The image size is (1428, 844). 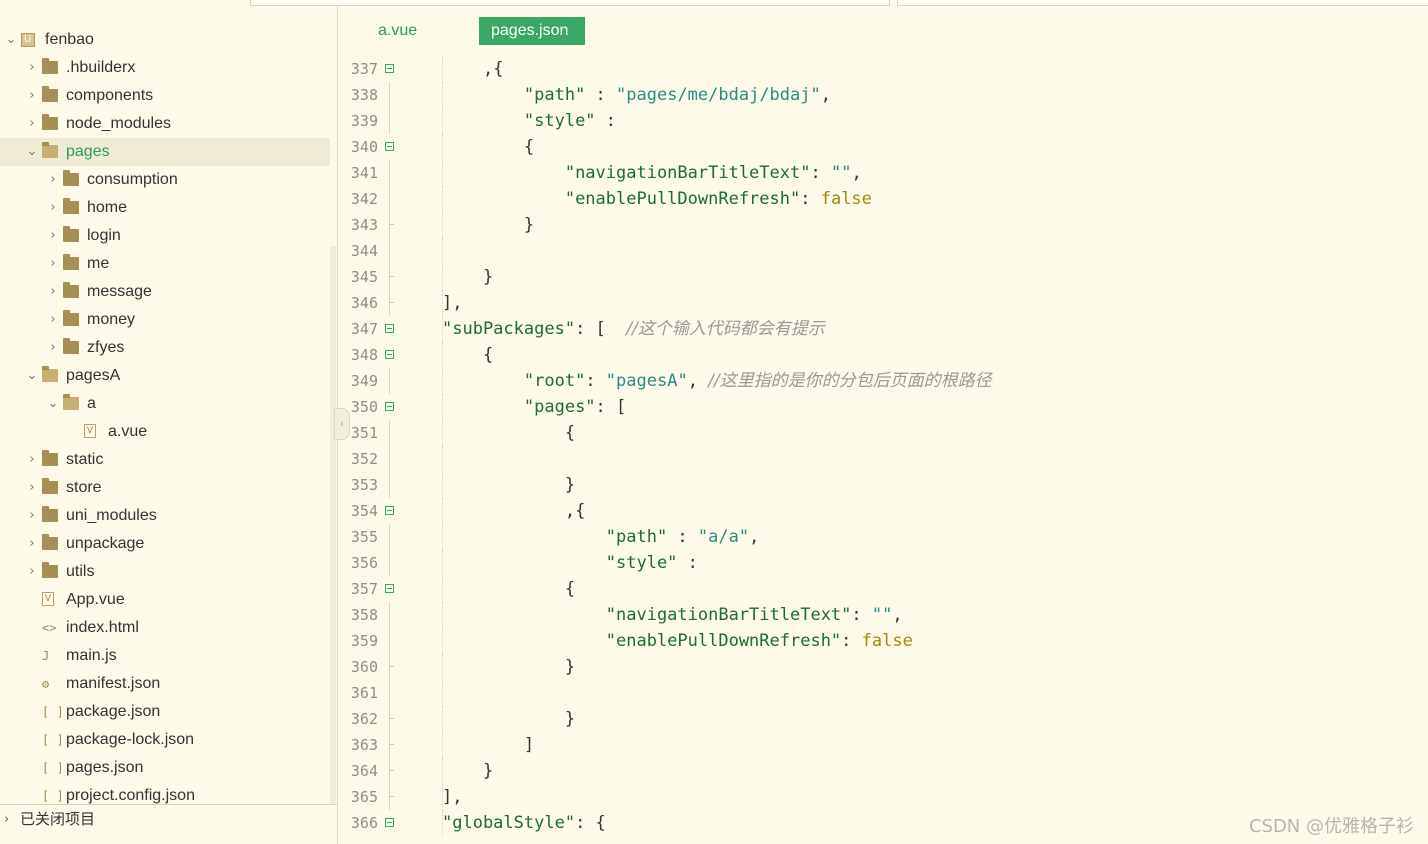 What do you see at coordinates (165, 460) in the screenshot?
I see `tree-item-static: › static` at bounding box center [165, 460].